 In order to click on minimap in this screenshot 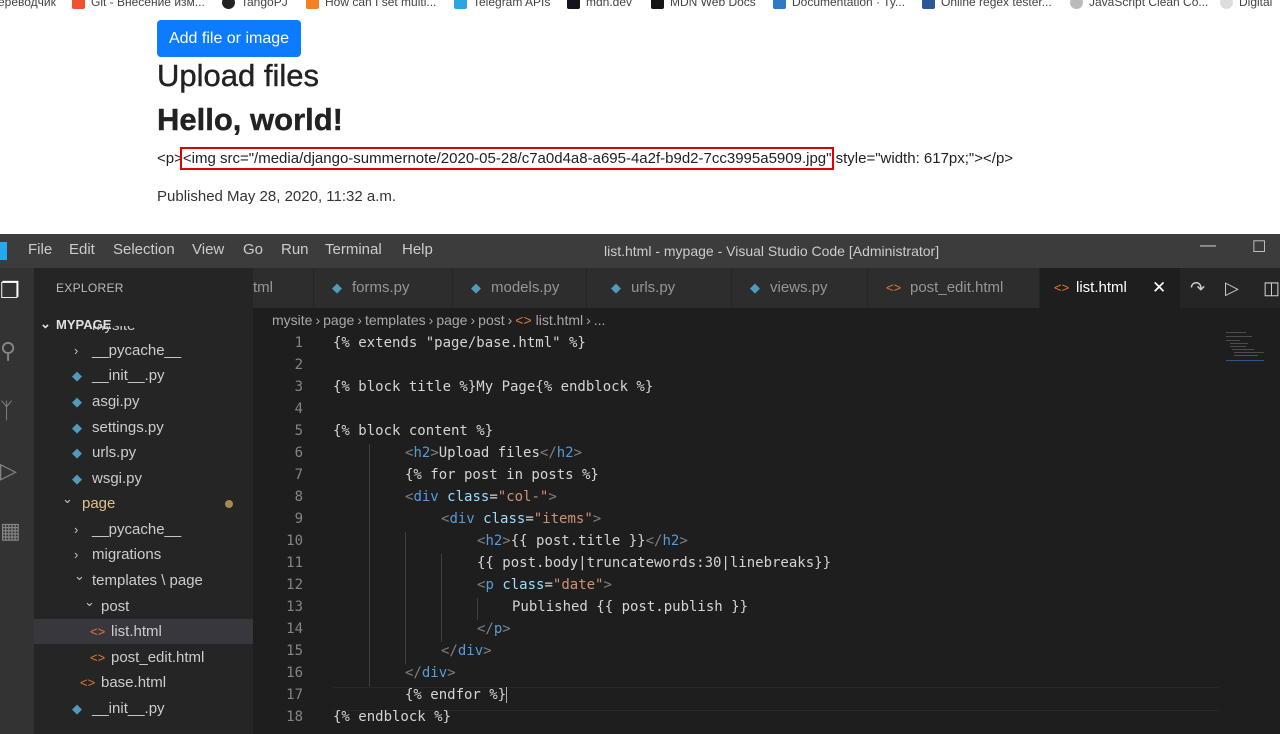, I will do `click(1251, 352)`.